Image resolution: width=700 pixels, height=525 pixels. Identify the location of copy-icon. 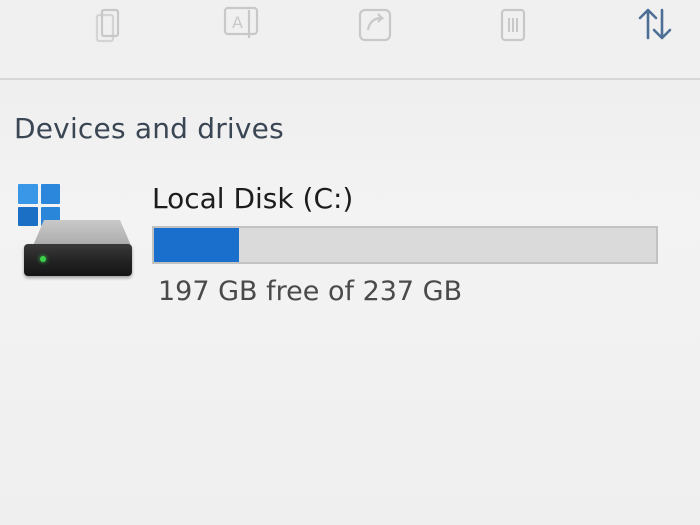
(107, 25).